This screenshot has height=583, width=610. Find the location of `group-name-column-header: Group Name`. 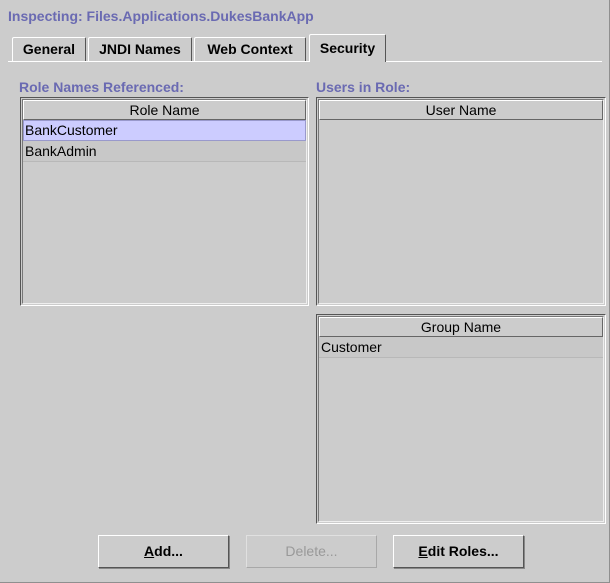

group-name-column-header: Group Name is located at coordinates (461, 327).